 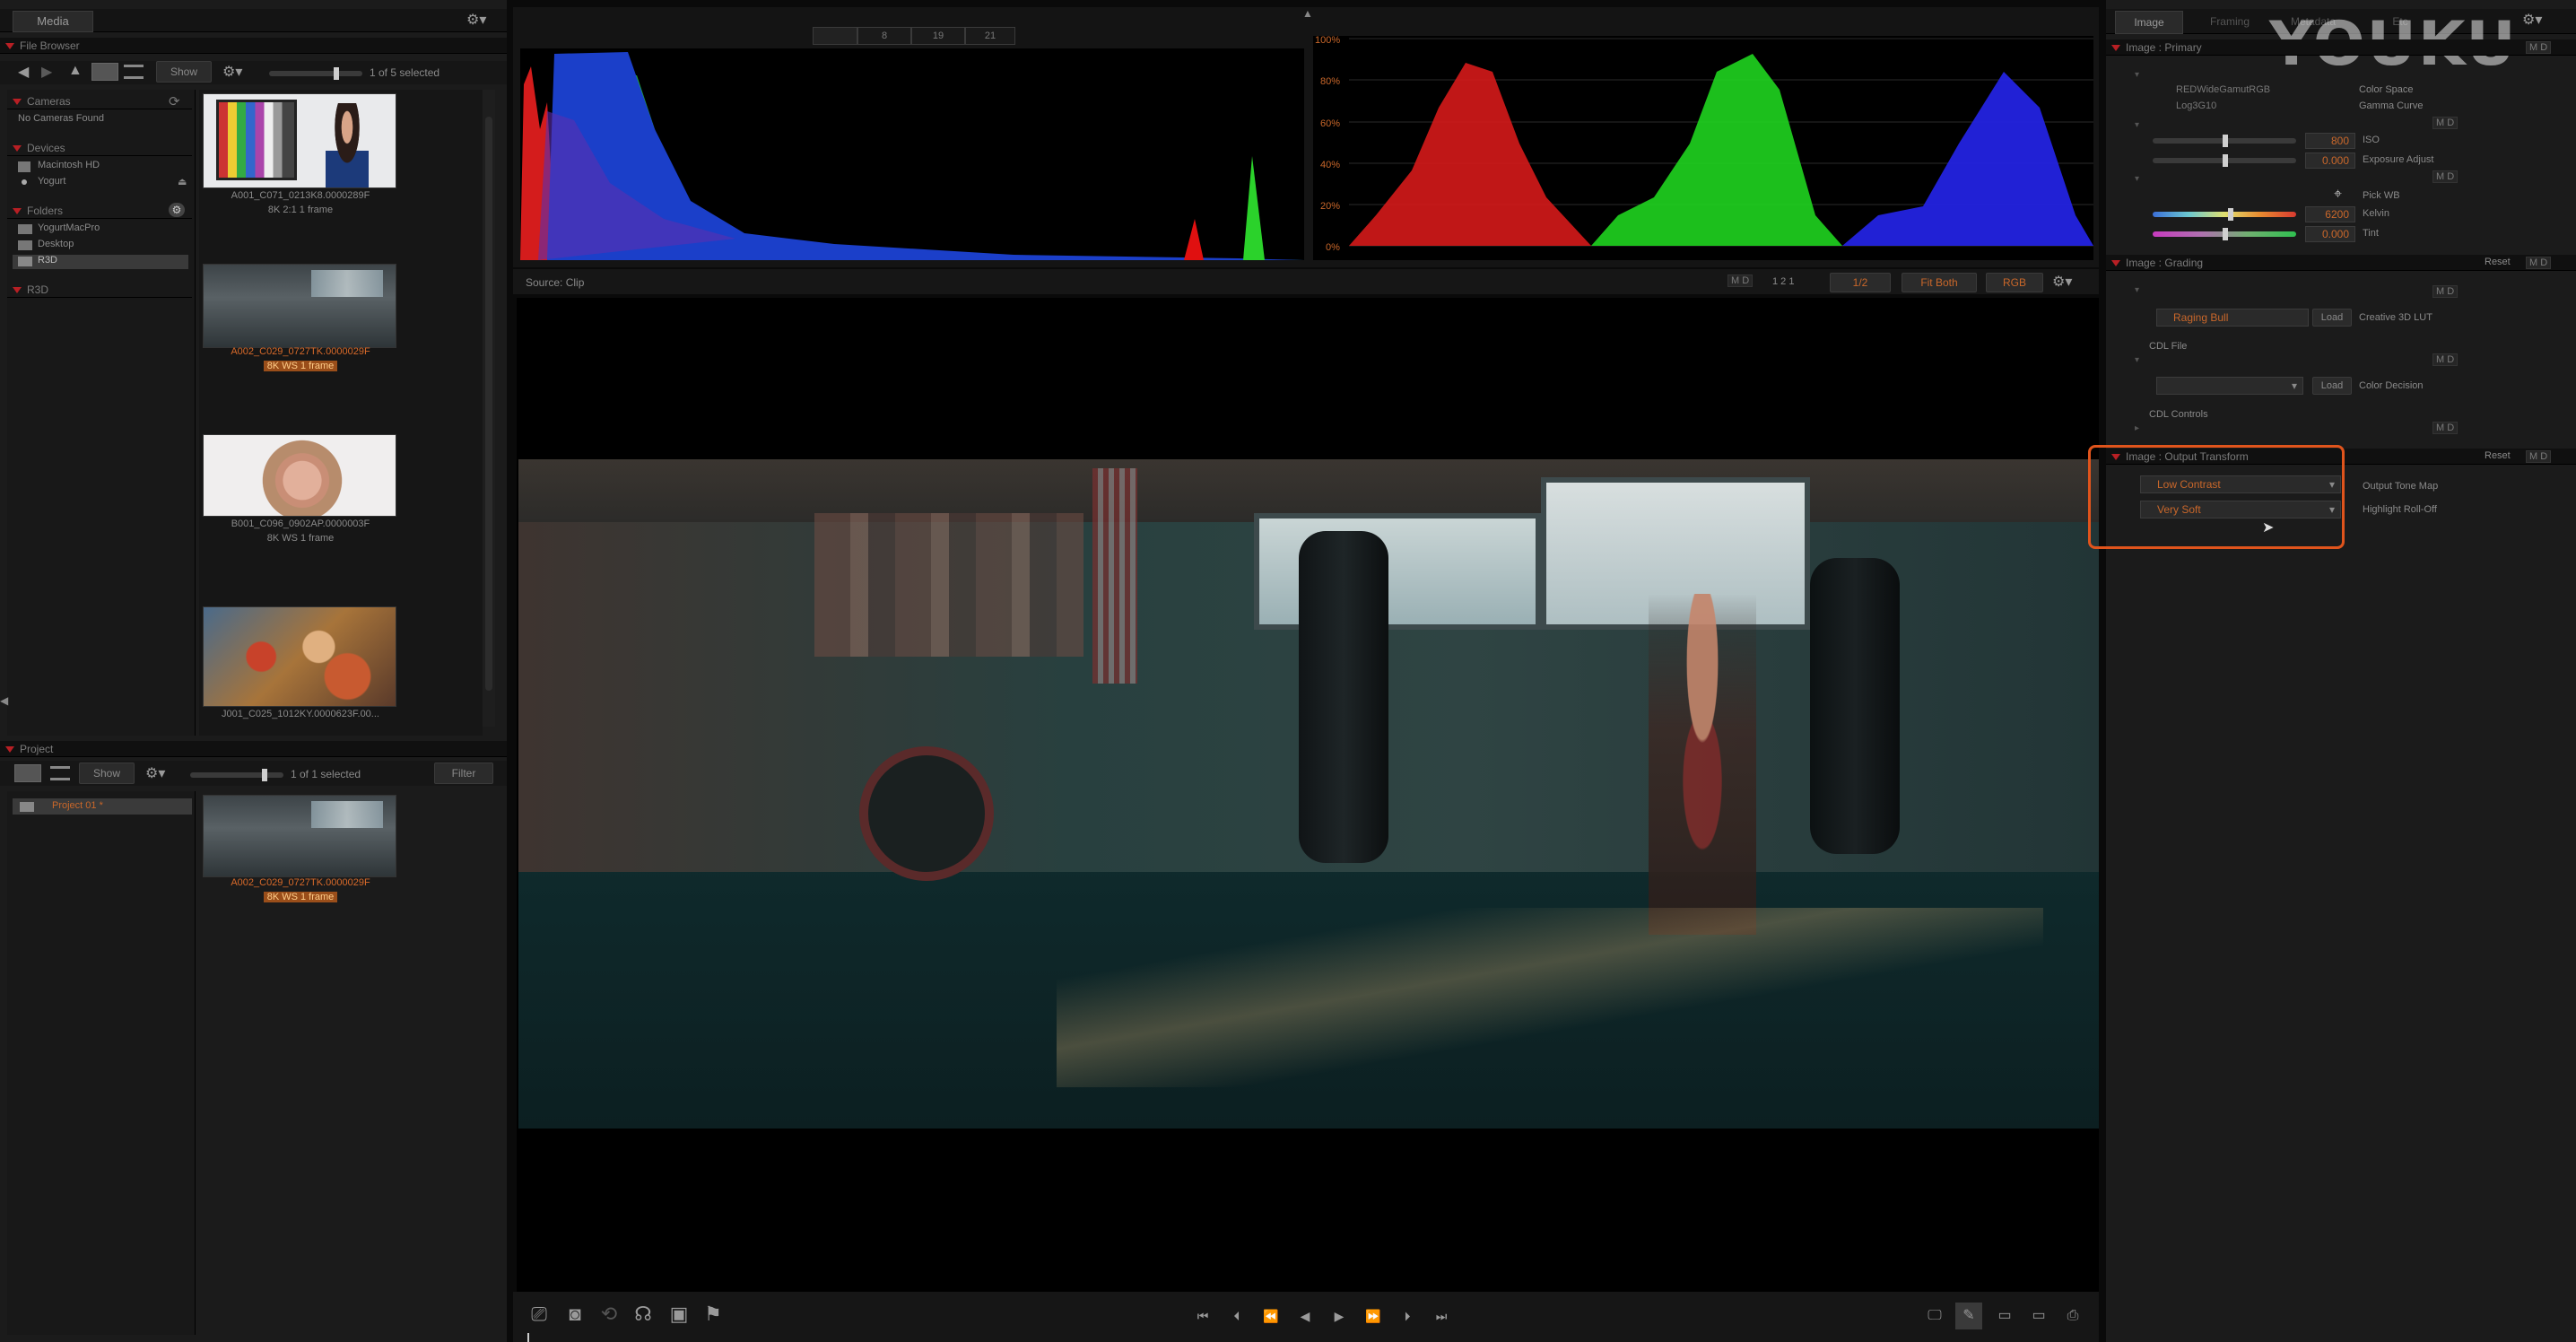 What do you see at coordinates (2498, 262) in the screenshot?
I see `grading-reset-button: Reset` at bounding box center [2498, 262].